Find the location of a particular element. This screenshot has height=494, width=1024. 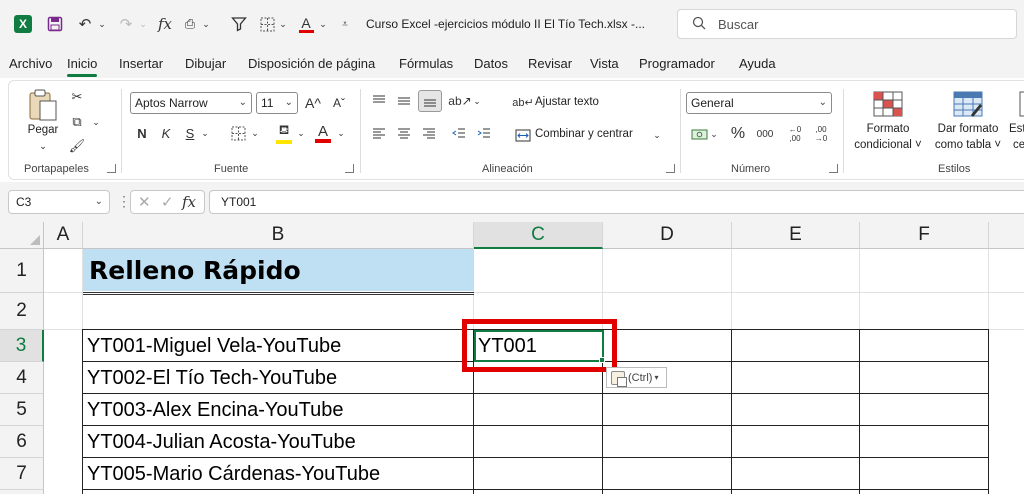

conditional-format-label-1: Formato is located at coordinates (888, 129).